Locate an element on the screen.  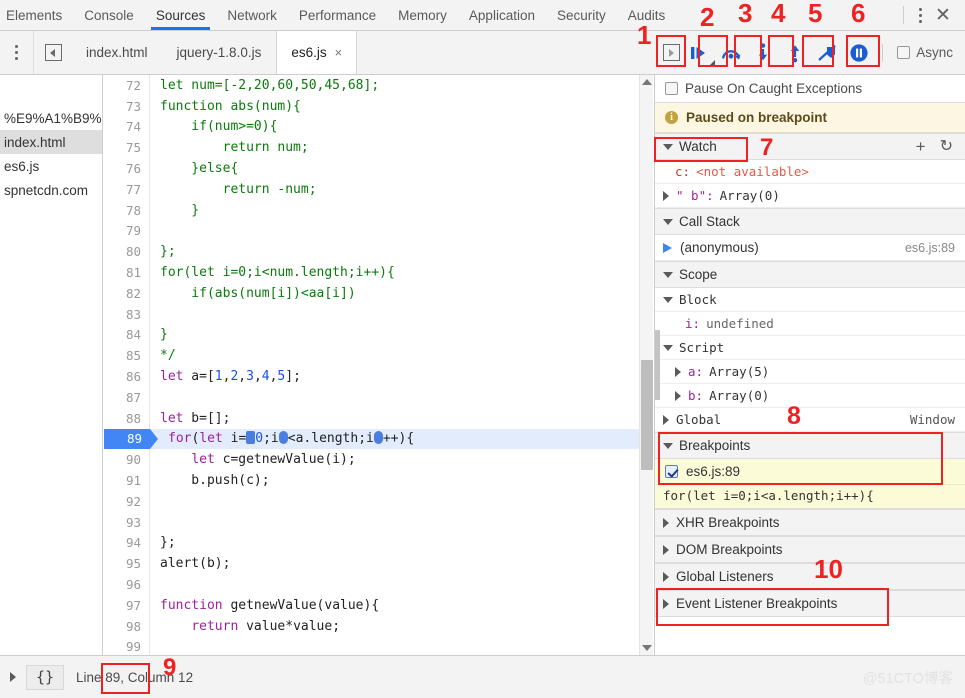
code-line-85: 85 */ is located at coordinates (378, 356).